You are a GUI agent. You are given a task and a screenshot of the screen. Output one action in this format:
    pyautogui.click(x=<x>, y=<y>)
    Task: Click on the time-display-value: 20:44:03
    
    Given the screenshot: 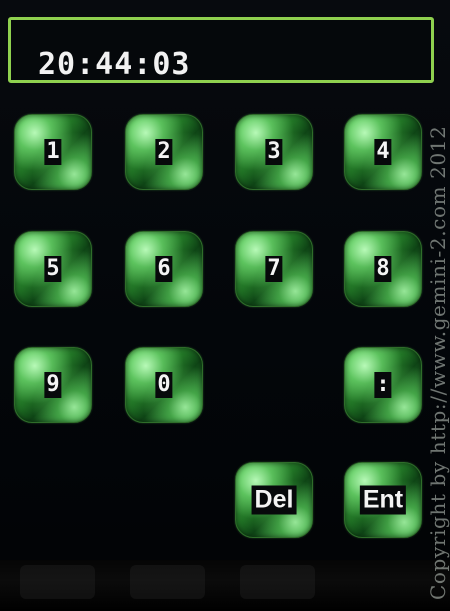 What is the action you would take?
    pyautogui.click(x=114, y=64)
    